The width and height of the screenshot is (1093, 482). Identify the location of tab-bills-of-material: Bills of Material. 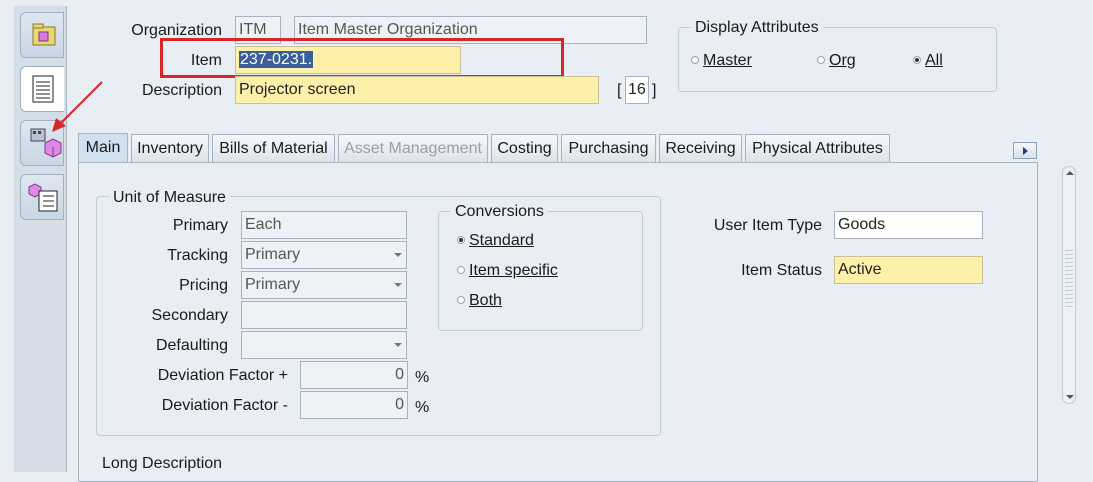
(273, 148).